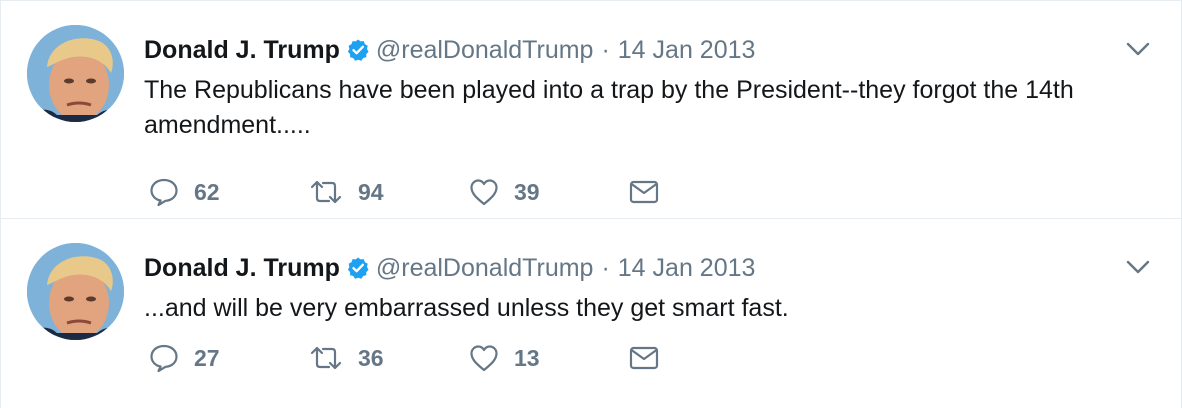 This screenshot has width=1182, height=408. What do you see at coordinates (527, 357) in the screenshot?
I see `like-count: 13` at bounding box center [527, 357].